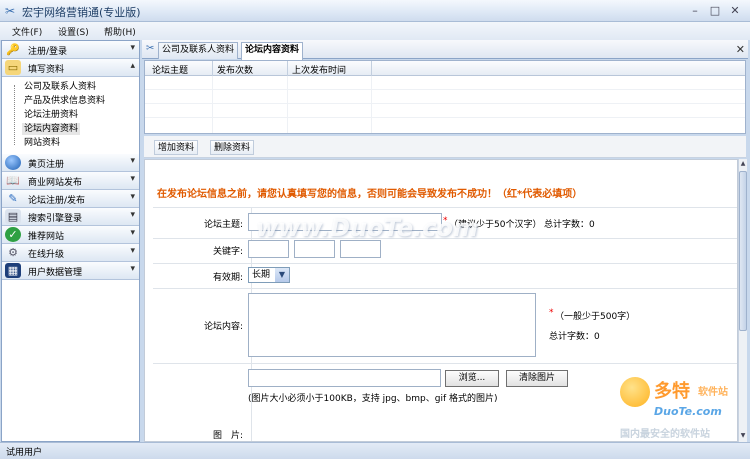 This screenshot has height=459, width=750. Describe the element at coordinates (13, 198) in the screenshot. I see `forum-icon: ✎` at that location.